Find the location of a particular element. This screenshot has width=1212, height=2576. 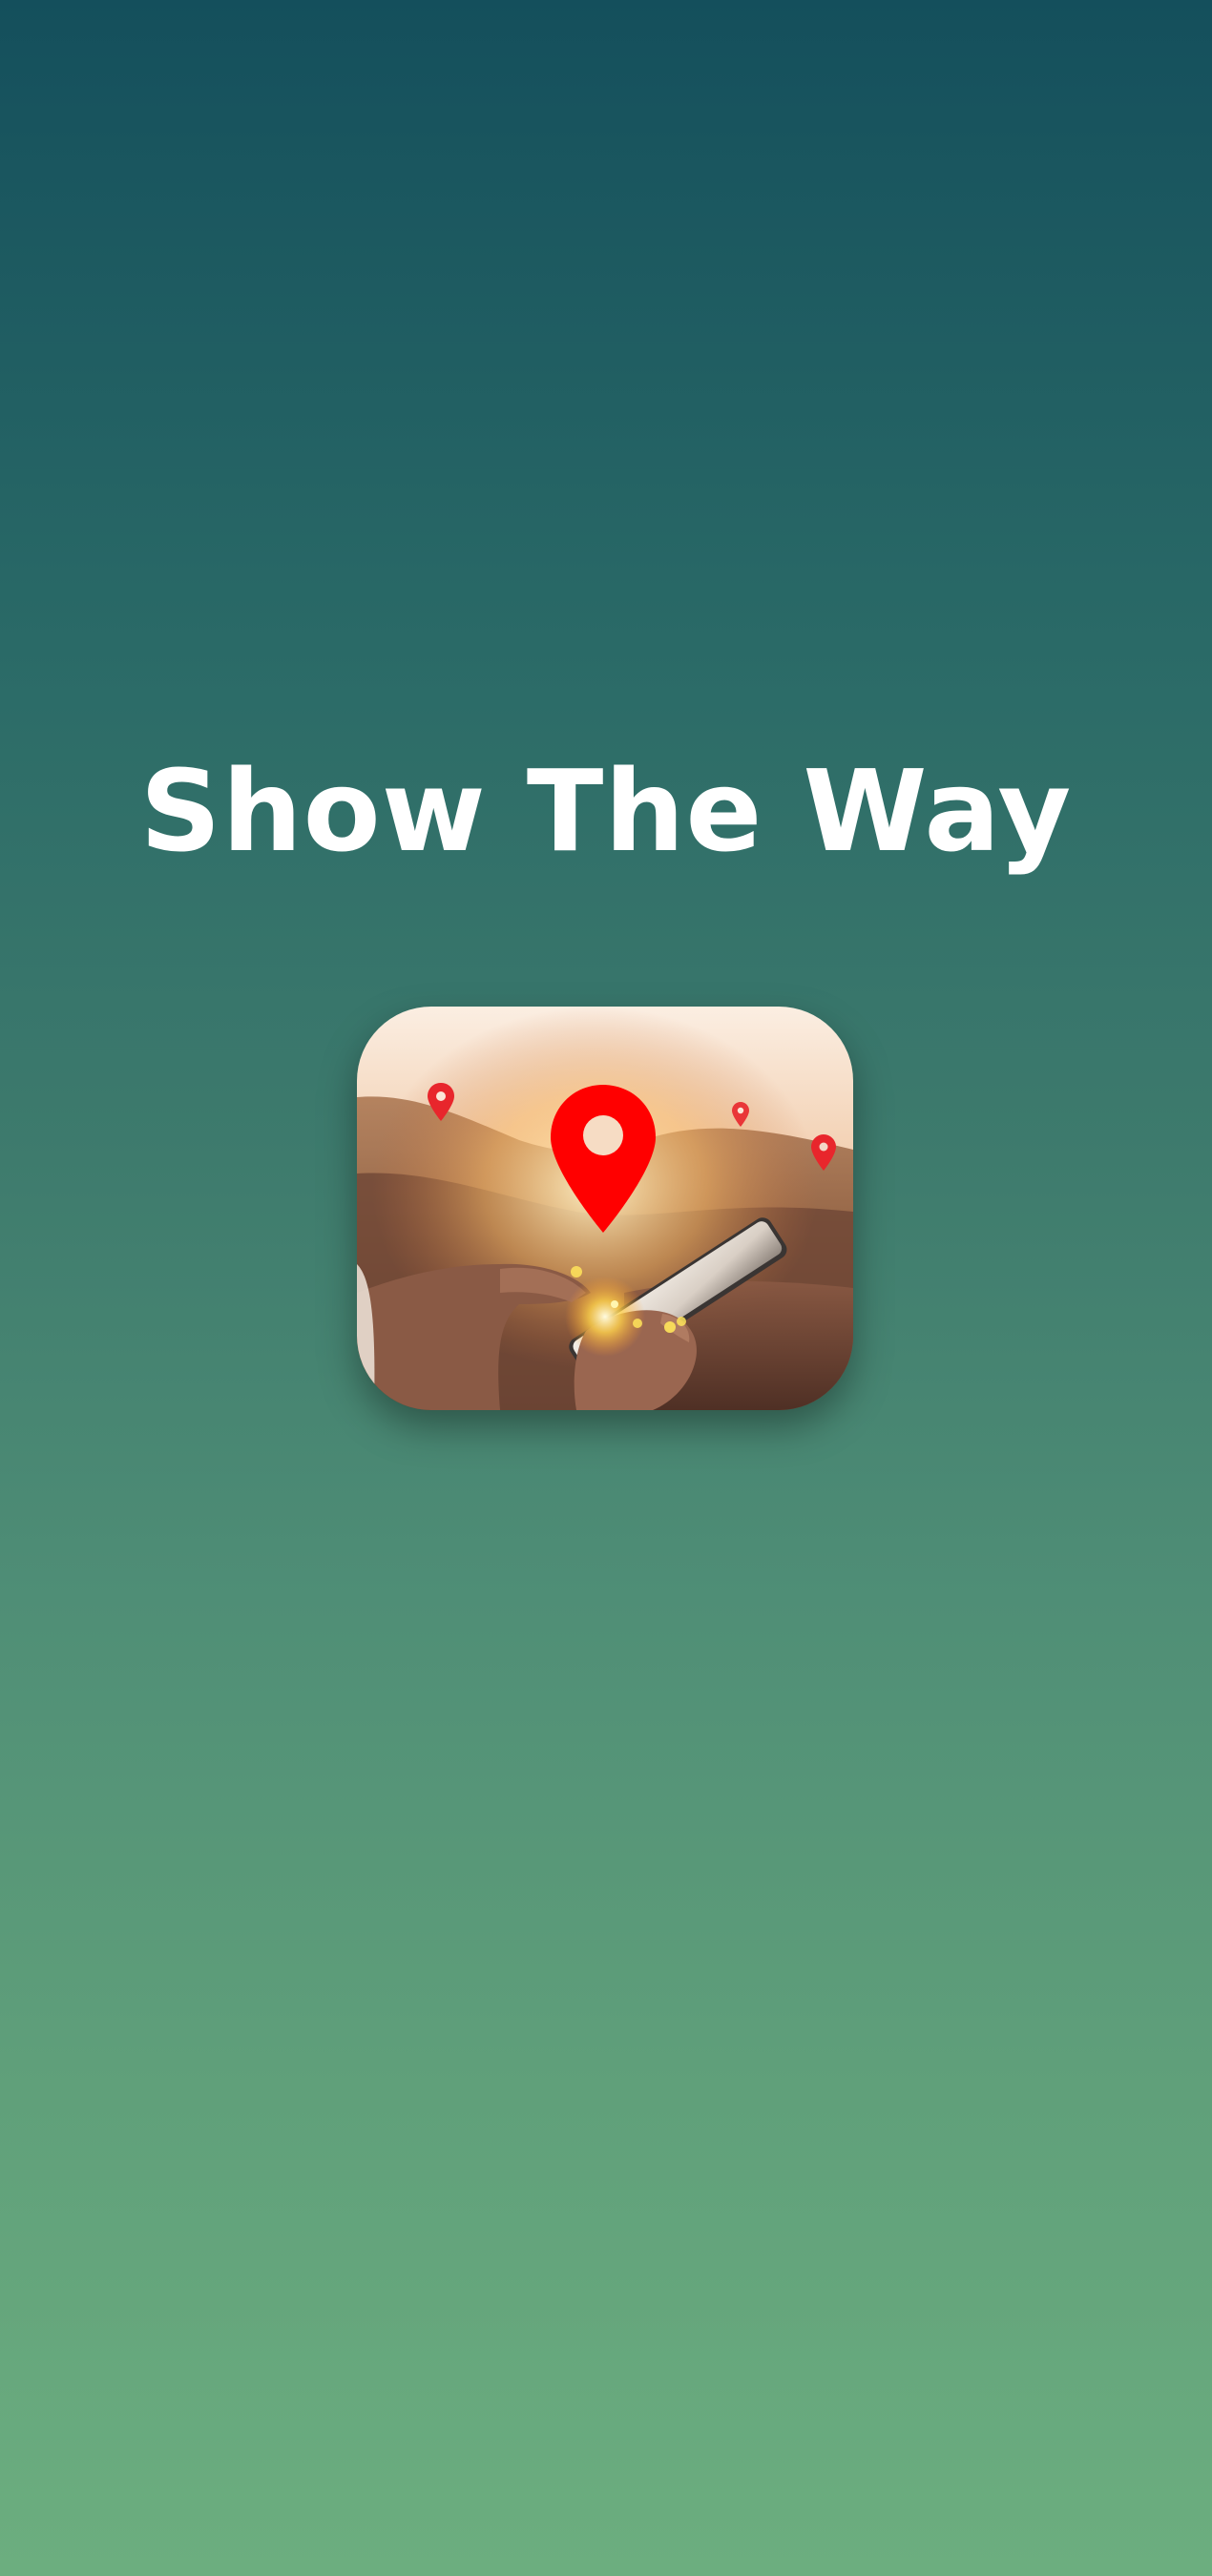

app-title: Show The Way is located at coordinates (606, 811).